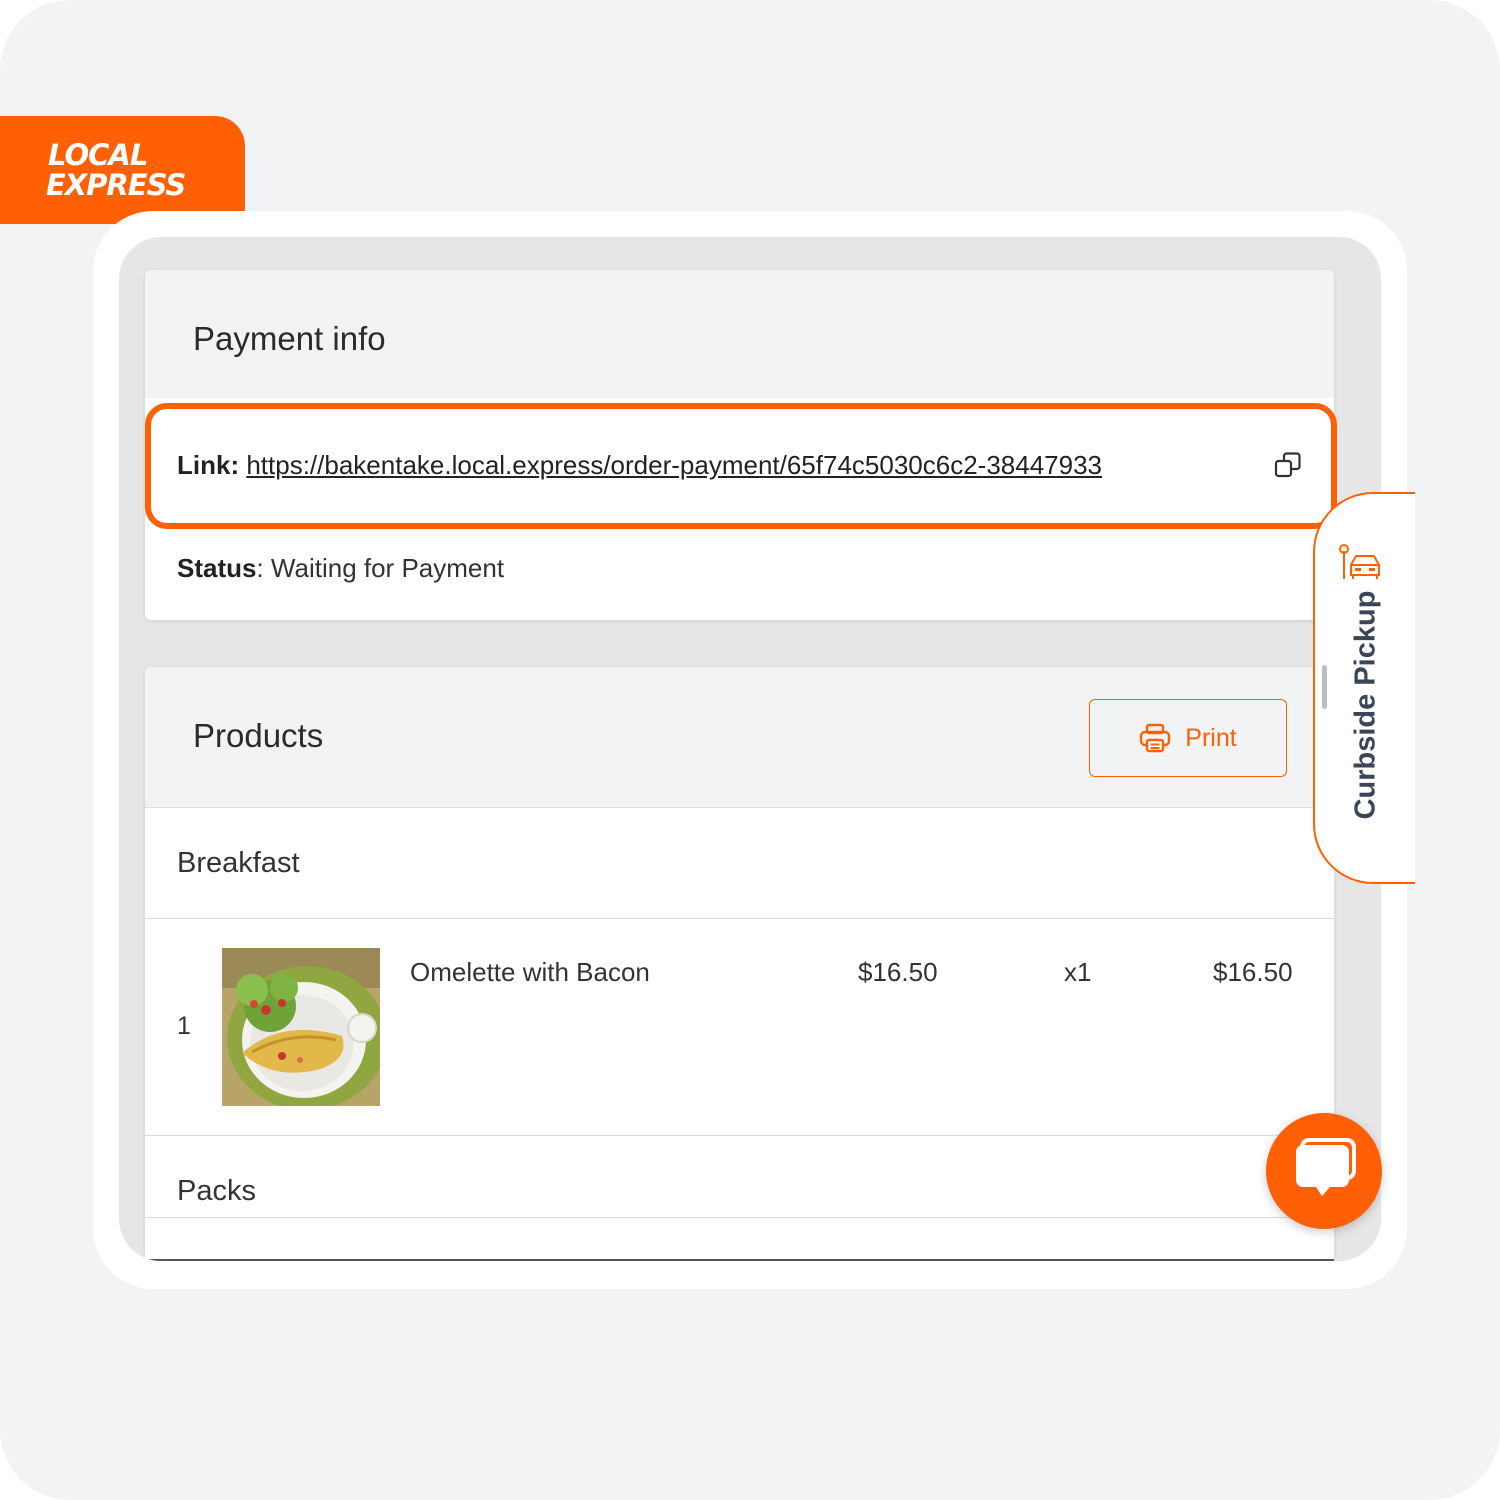  Describe the element at coordinates (238, 863) in the screenshot. I see `section-label-breakfast: Breakfast` at that location.